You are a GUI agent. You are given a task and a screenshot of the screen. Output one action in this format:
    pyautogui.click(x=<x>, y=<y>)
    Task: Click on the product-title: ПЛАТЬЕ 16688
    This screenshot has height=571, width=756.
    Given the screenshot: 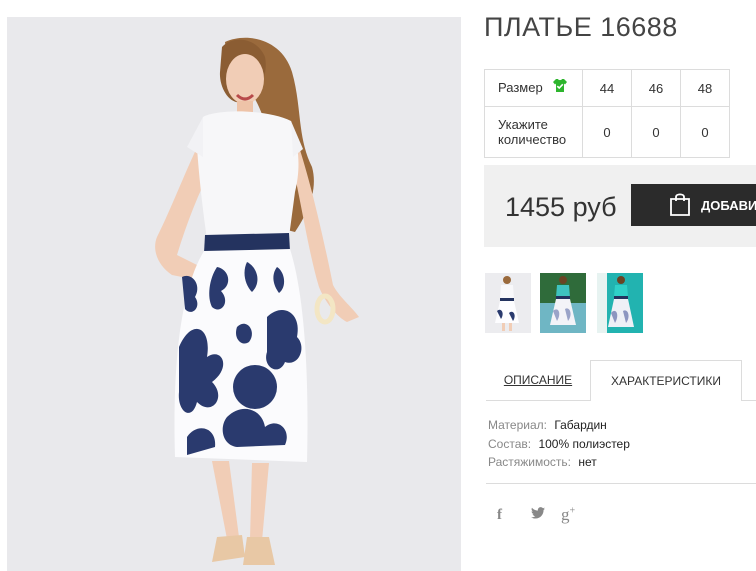 What is the action you would take?
    pyautogui.click(x=581, y=27)
    